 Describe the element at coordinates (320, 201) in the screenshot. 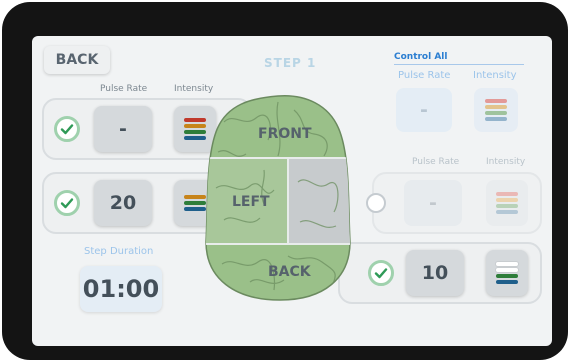

I see `right-region-disabled` at that location.